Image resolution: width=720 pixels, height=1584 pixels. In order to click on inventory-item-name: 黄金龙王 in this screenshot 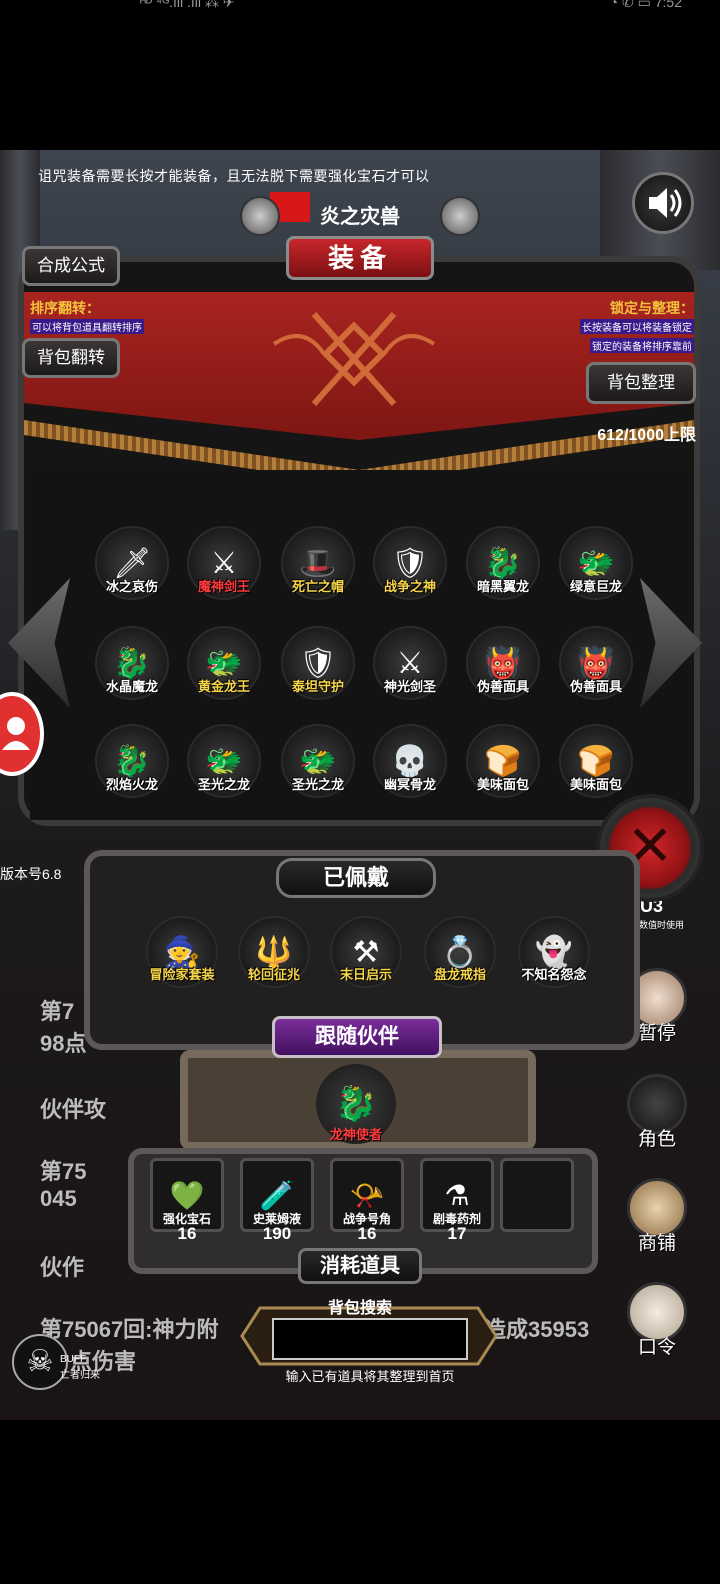, I will do `click(223, 686)`.